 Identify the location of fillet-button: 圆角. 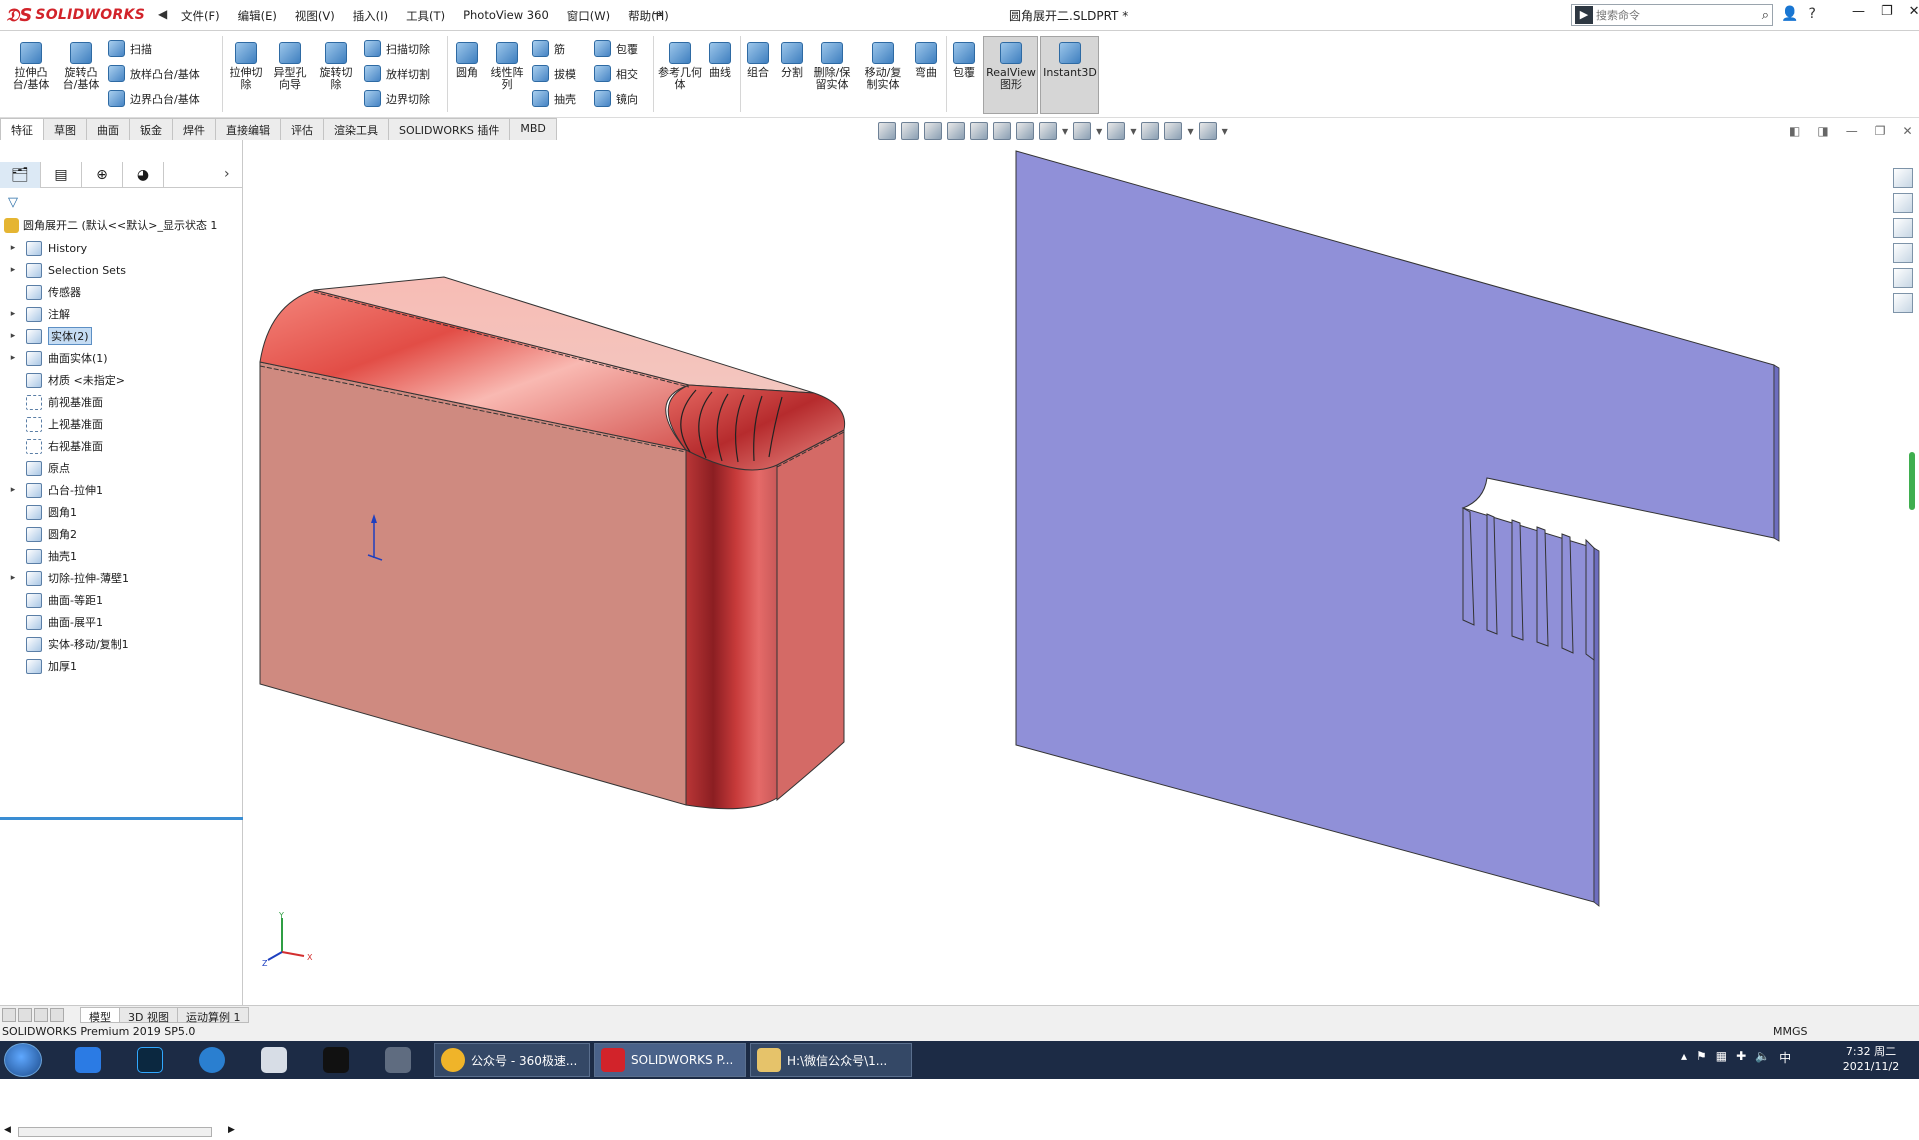
(467, 60).